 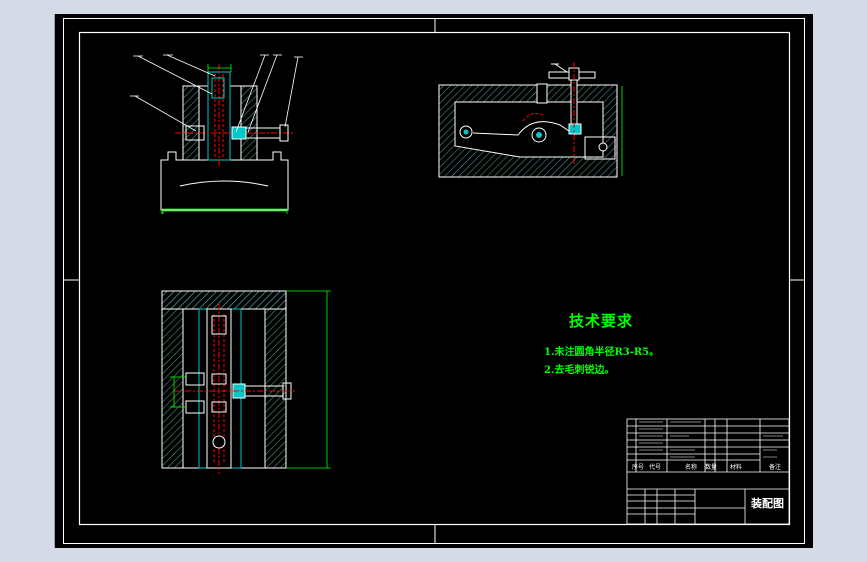 I want to click on requirement-line-1: 1.未注圆角半径R3-R5。, so click(x=602, y=352).